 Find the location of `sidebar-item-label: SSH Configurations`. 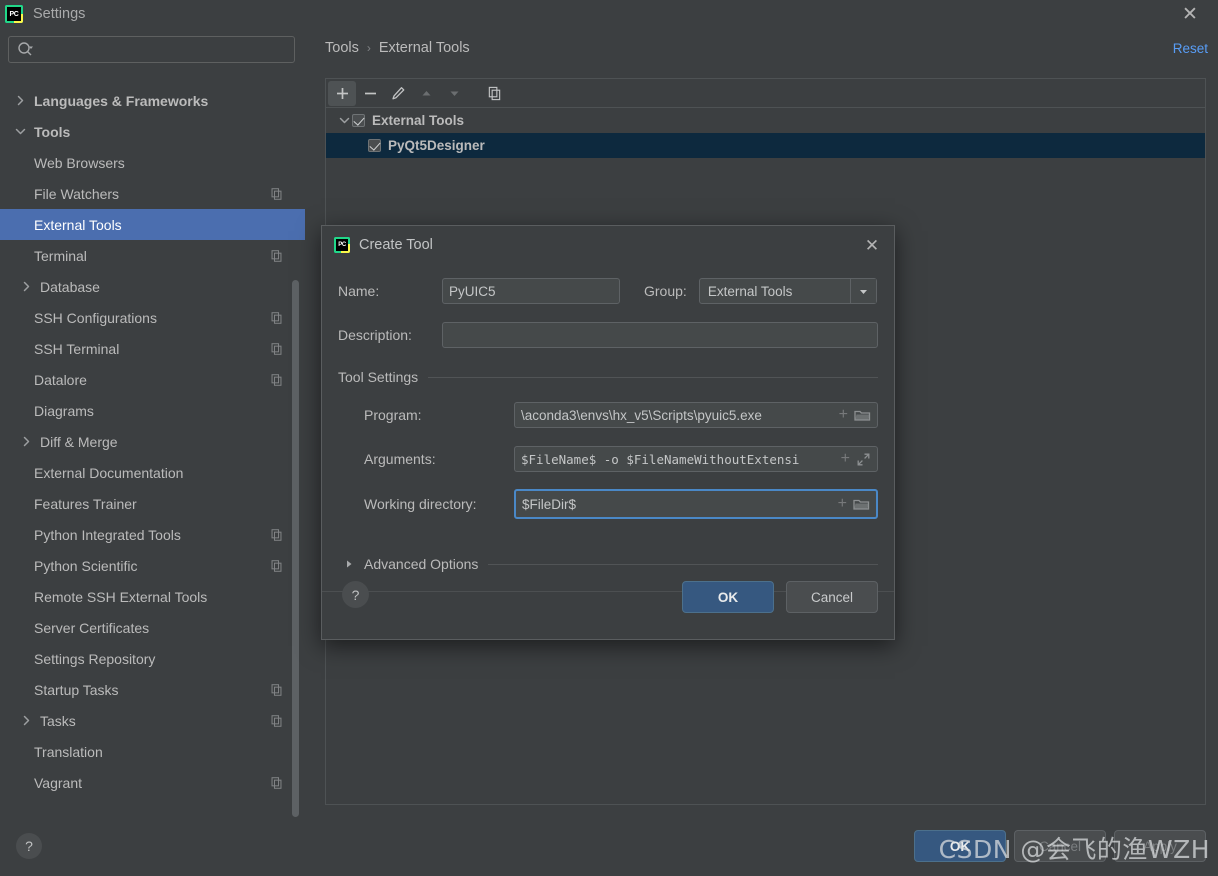

sidebar-item-label: SSH Configurations is located at coordinates (95, 317).